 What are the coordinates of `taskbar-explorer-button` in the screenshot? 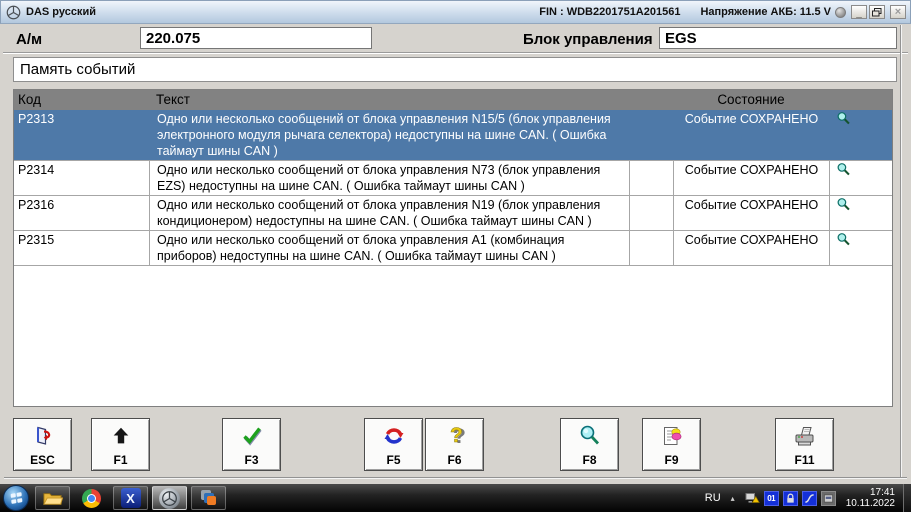 It's located at (52, 498).